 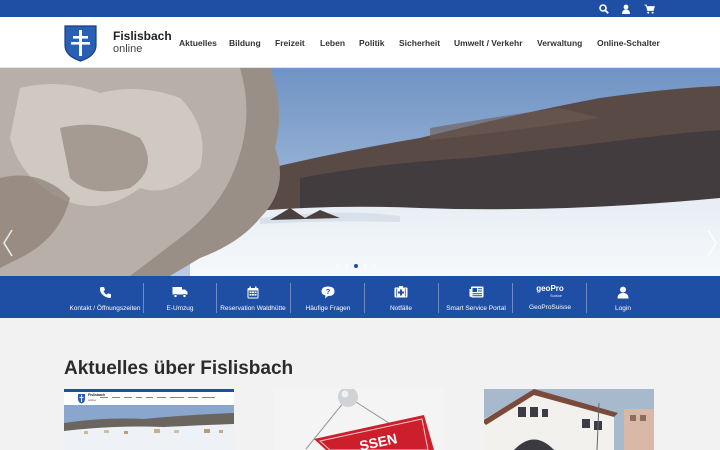 I want to click on quicklink-label: GeoProSuisse, so click(x=550, y=307).